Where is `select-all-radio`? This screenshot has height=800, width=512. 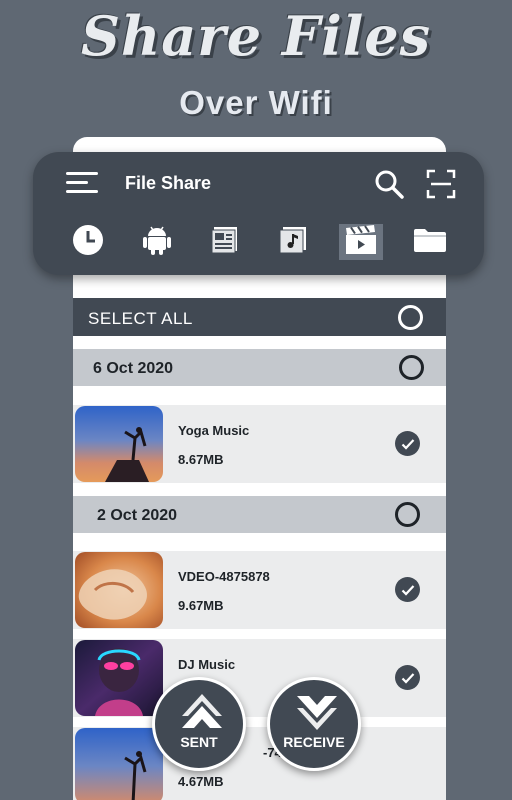 select-all-radio is located at coordinates (410, 317).